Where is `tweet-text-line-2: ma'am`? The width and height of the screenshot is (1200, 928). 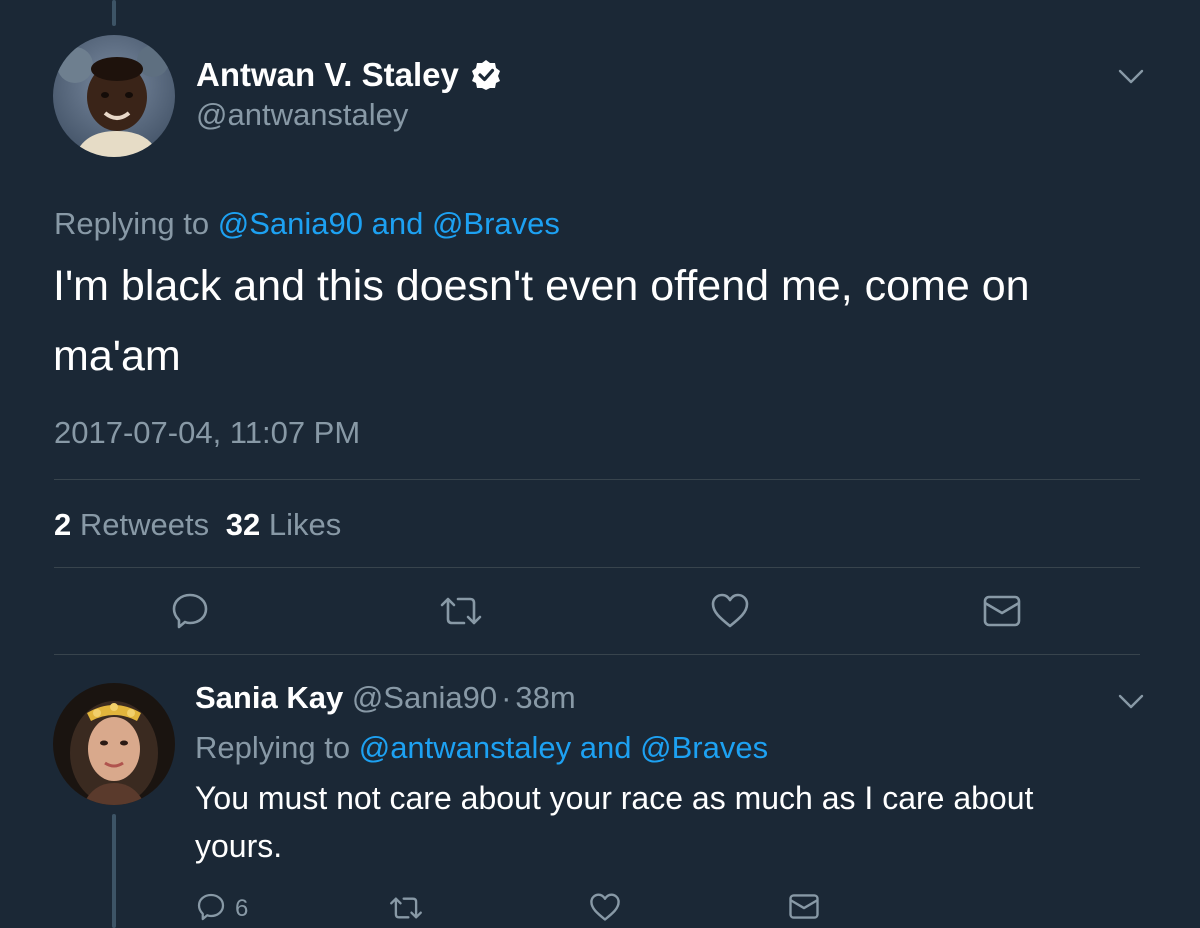 tweet-text-line-2: ma'am is located at coordinates (117, 356).